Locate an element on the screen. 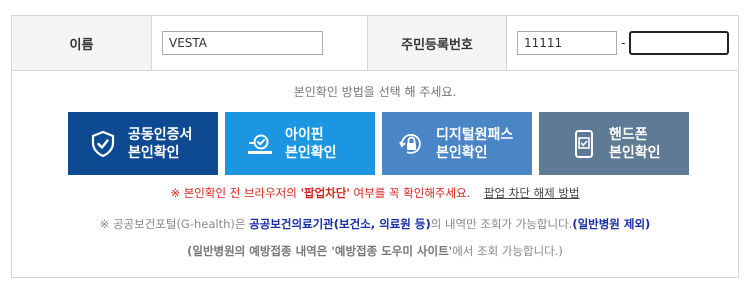 The width and height of the screenshot is (755, 292). notice2-bold-1: (일반병원의 예방접종 내역은 is located at coordinates (259, 251).